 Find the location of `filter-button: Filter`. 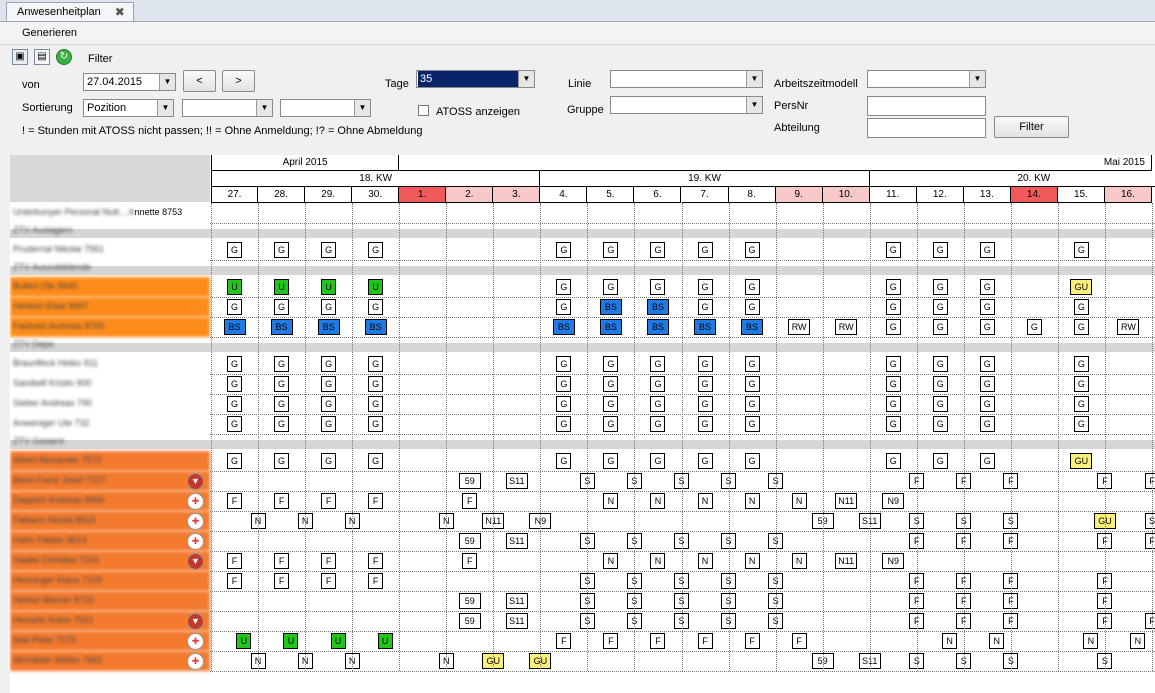

filter-button: Filter is located at coordinates (1031, 127).